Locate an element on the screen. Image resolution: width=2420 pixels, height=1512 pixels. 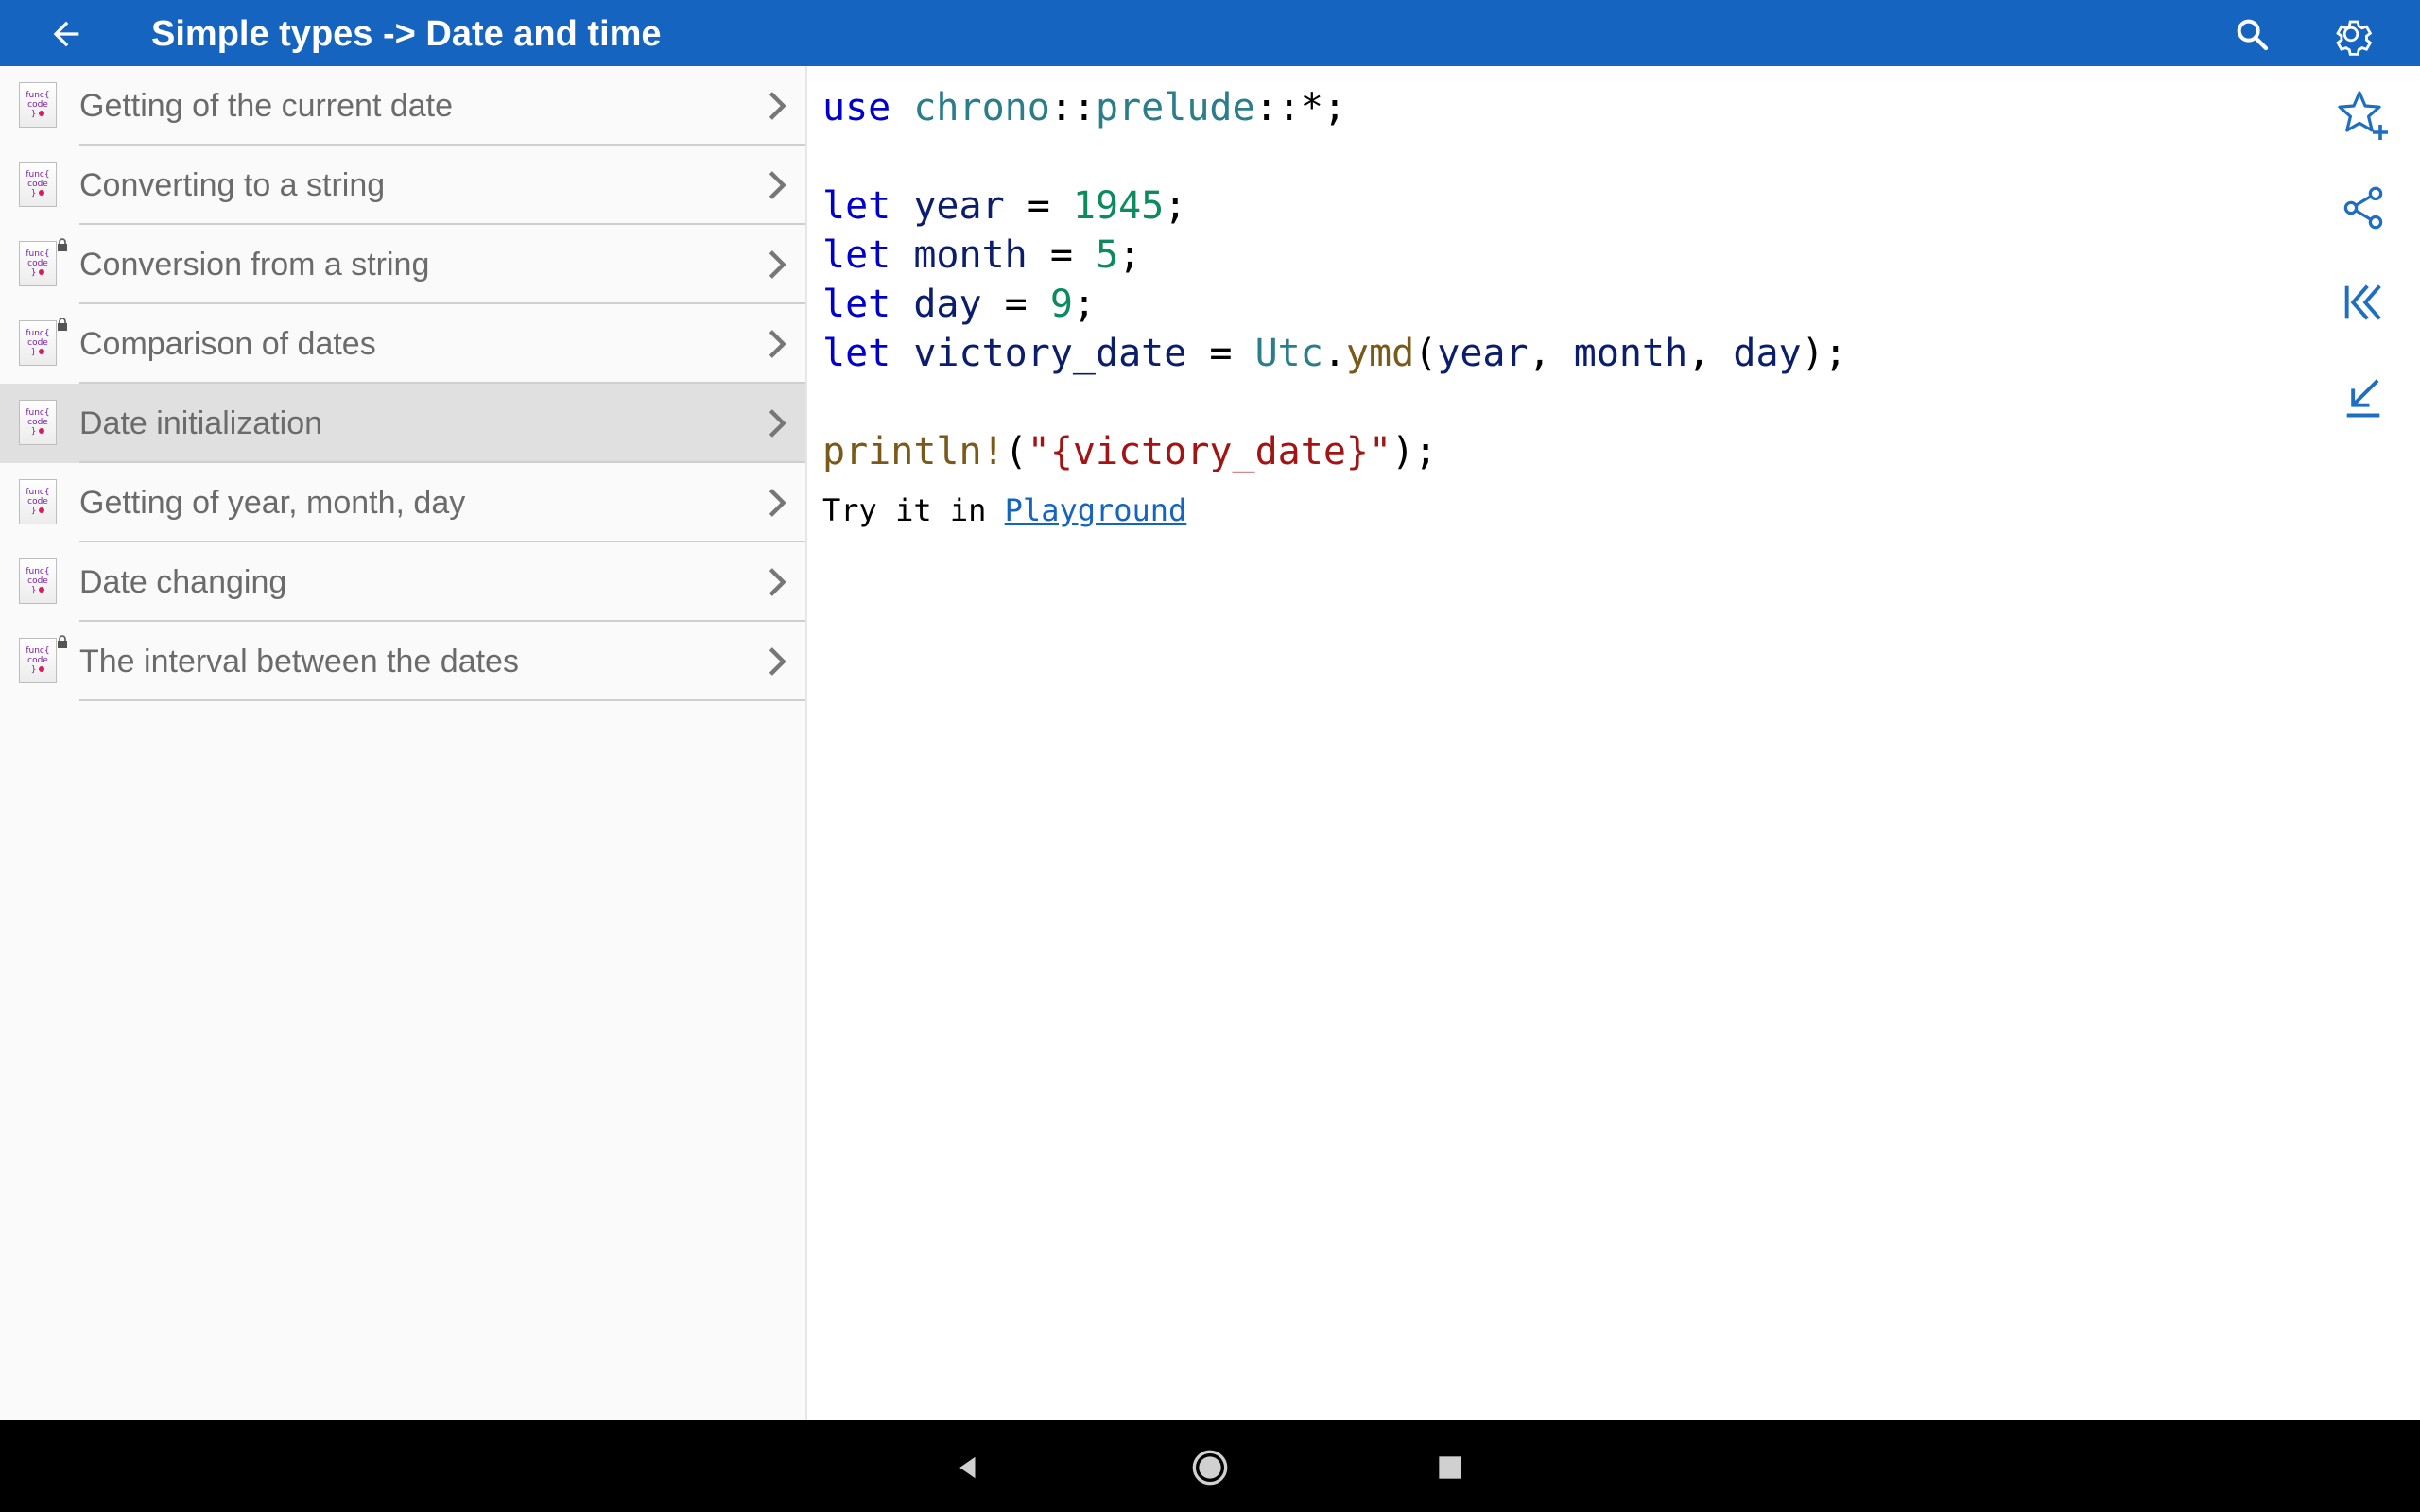
navigation-bar is located at coordinates (1210, 1466).